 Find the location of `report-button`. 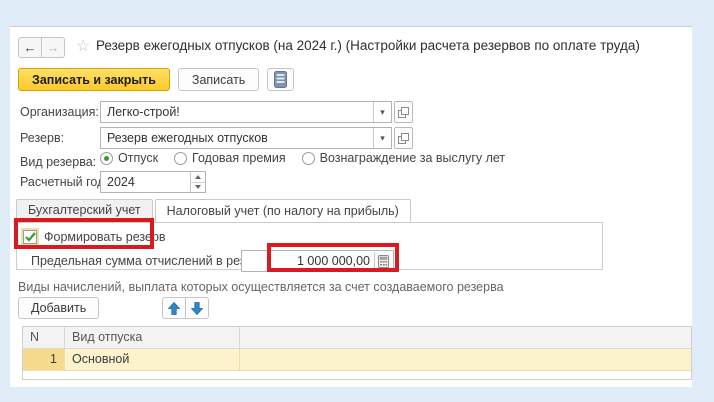

report-button is located at coordinates (281, 79).